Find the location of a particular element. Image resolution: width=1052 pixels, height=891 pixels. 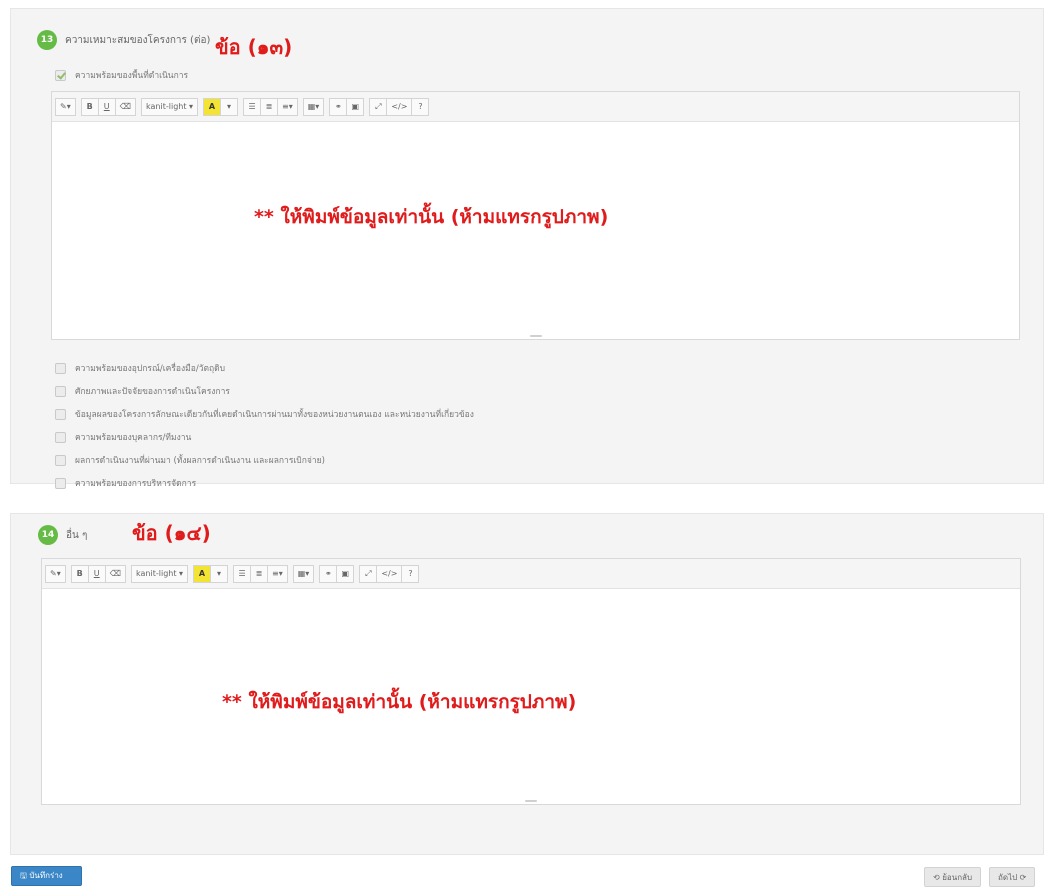

checkbox-project-potential: ศักยภาพและปัจจัยของการดำเนินโครงการ is located at coordinates (142, 391).